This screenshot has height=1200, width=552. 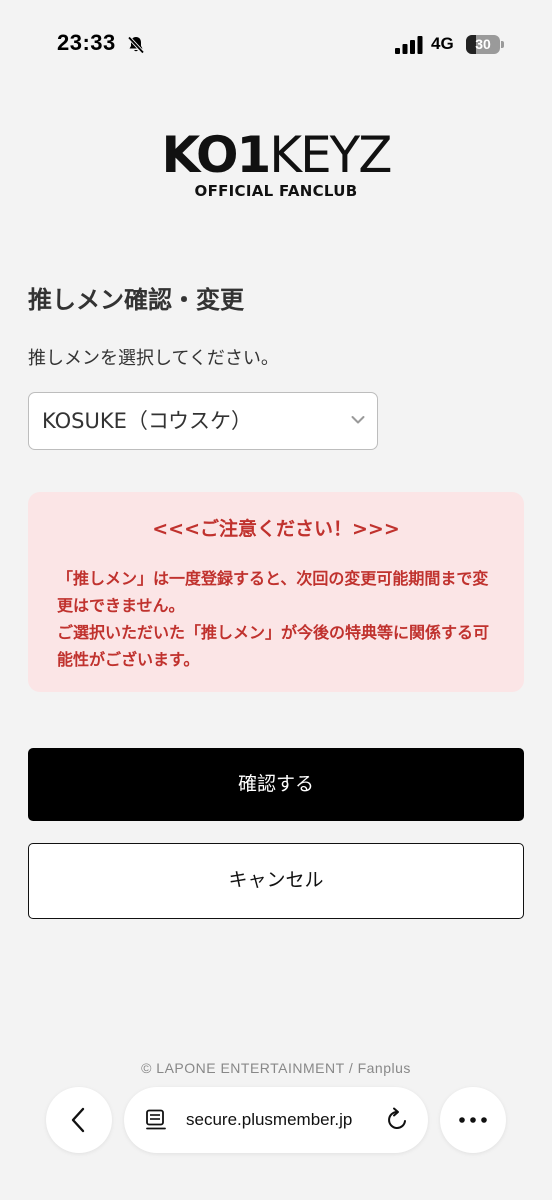 I want to click on bell-slash-icon, so click(x=136, y=45).